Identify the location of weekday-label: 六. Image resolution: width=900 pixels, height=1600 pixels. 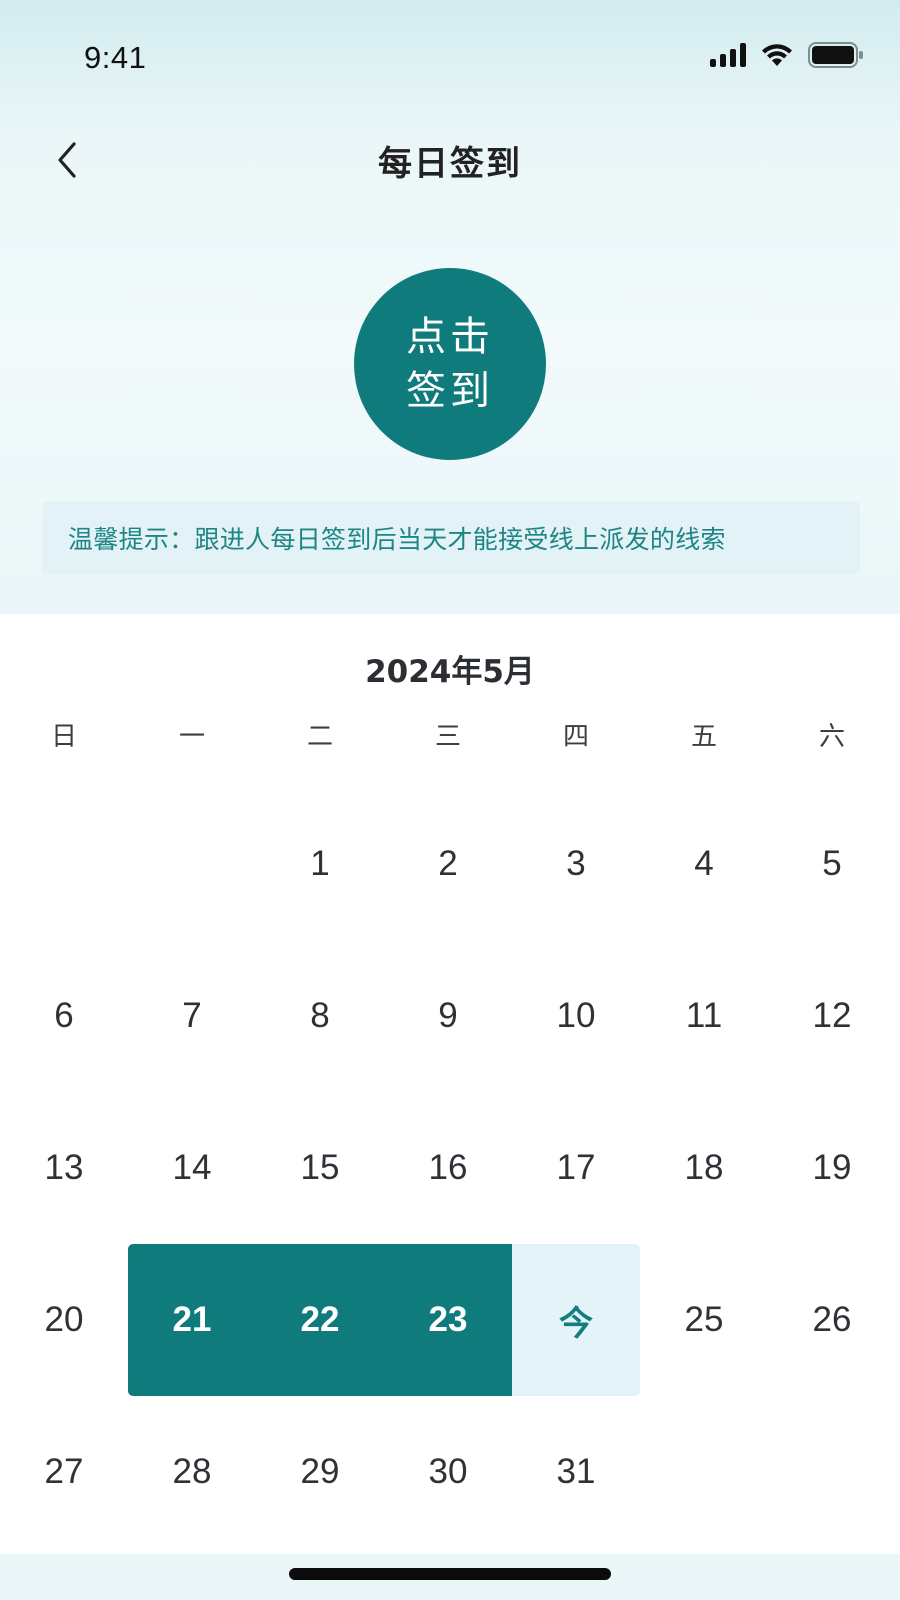
(831, 737).